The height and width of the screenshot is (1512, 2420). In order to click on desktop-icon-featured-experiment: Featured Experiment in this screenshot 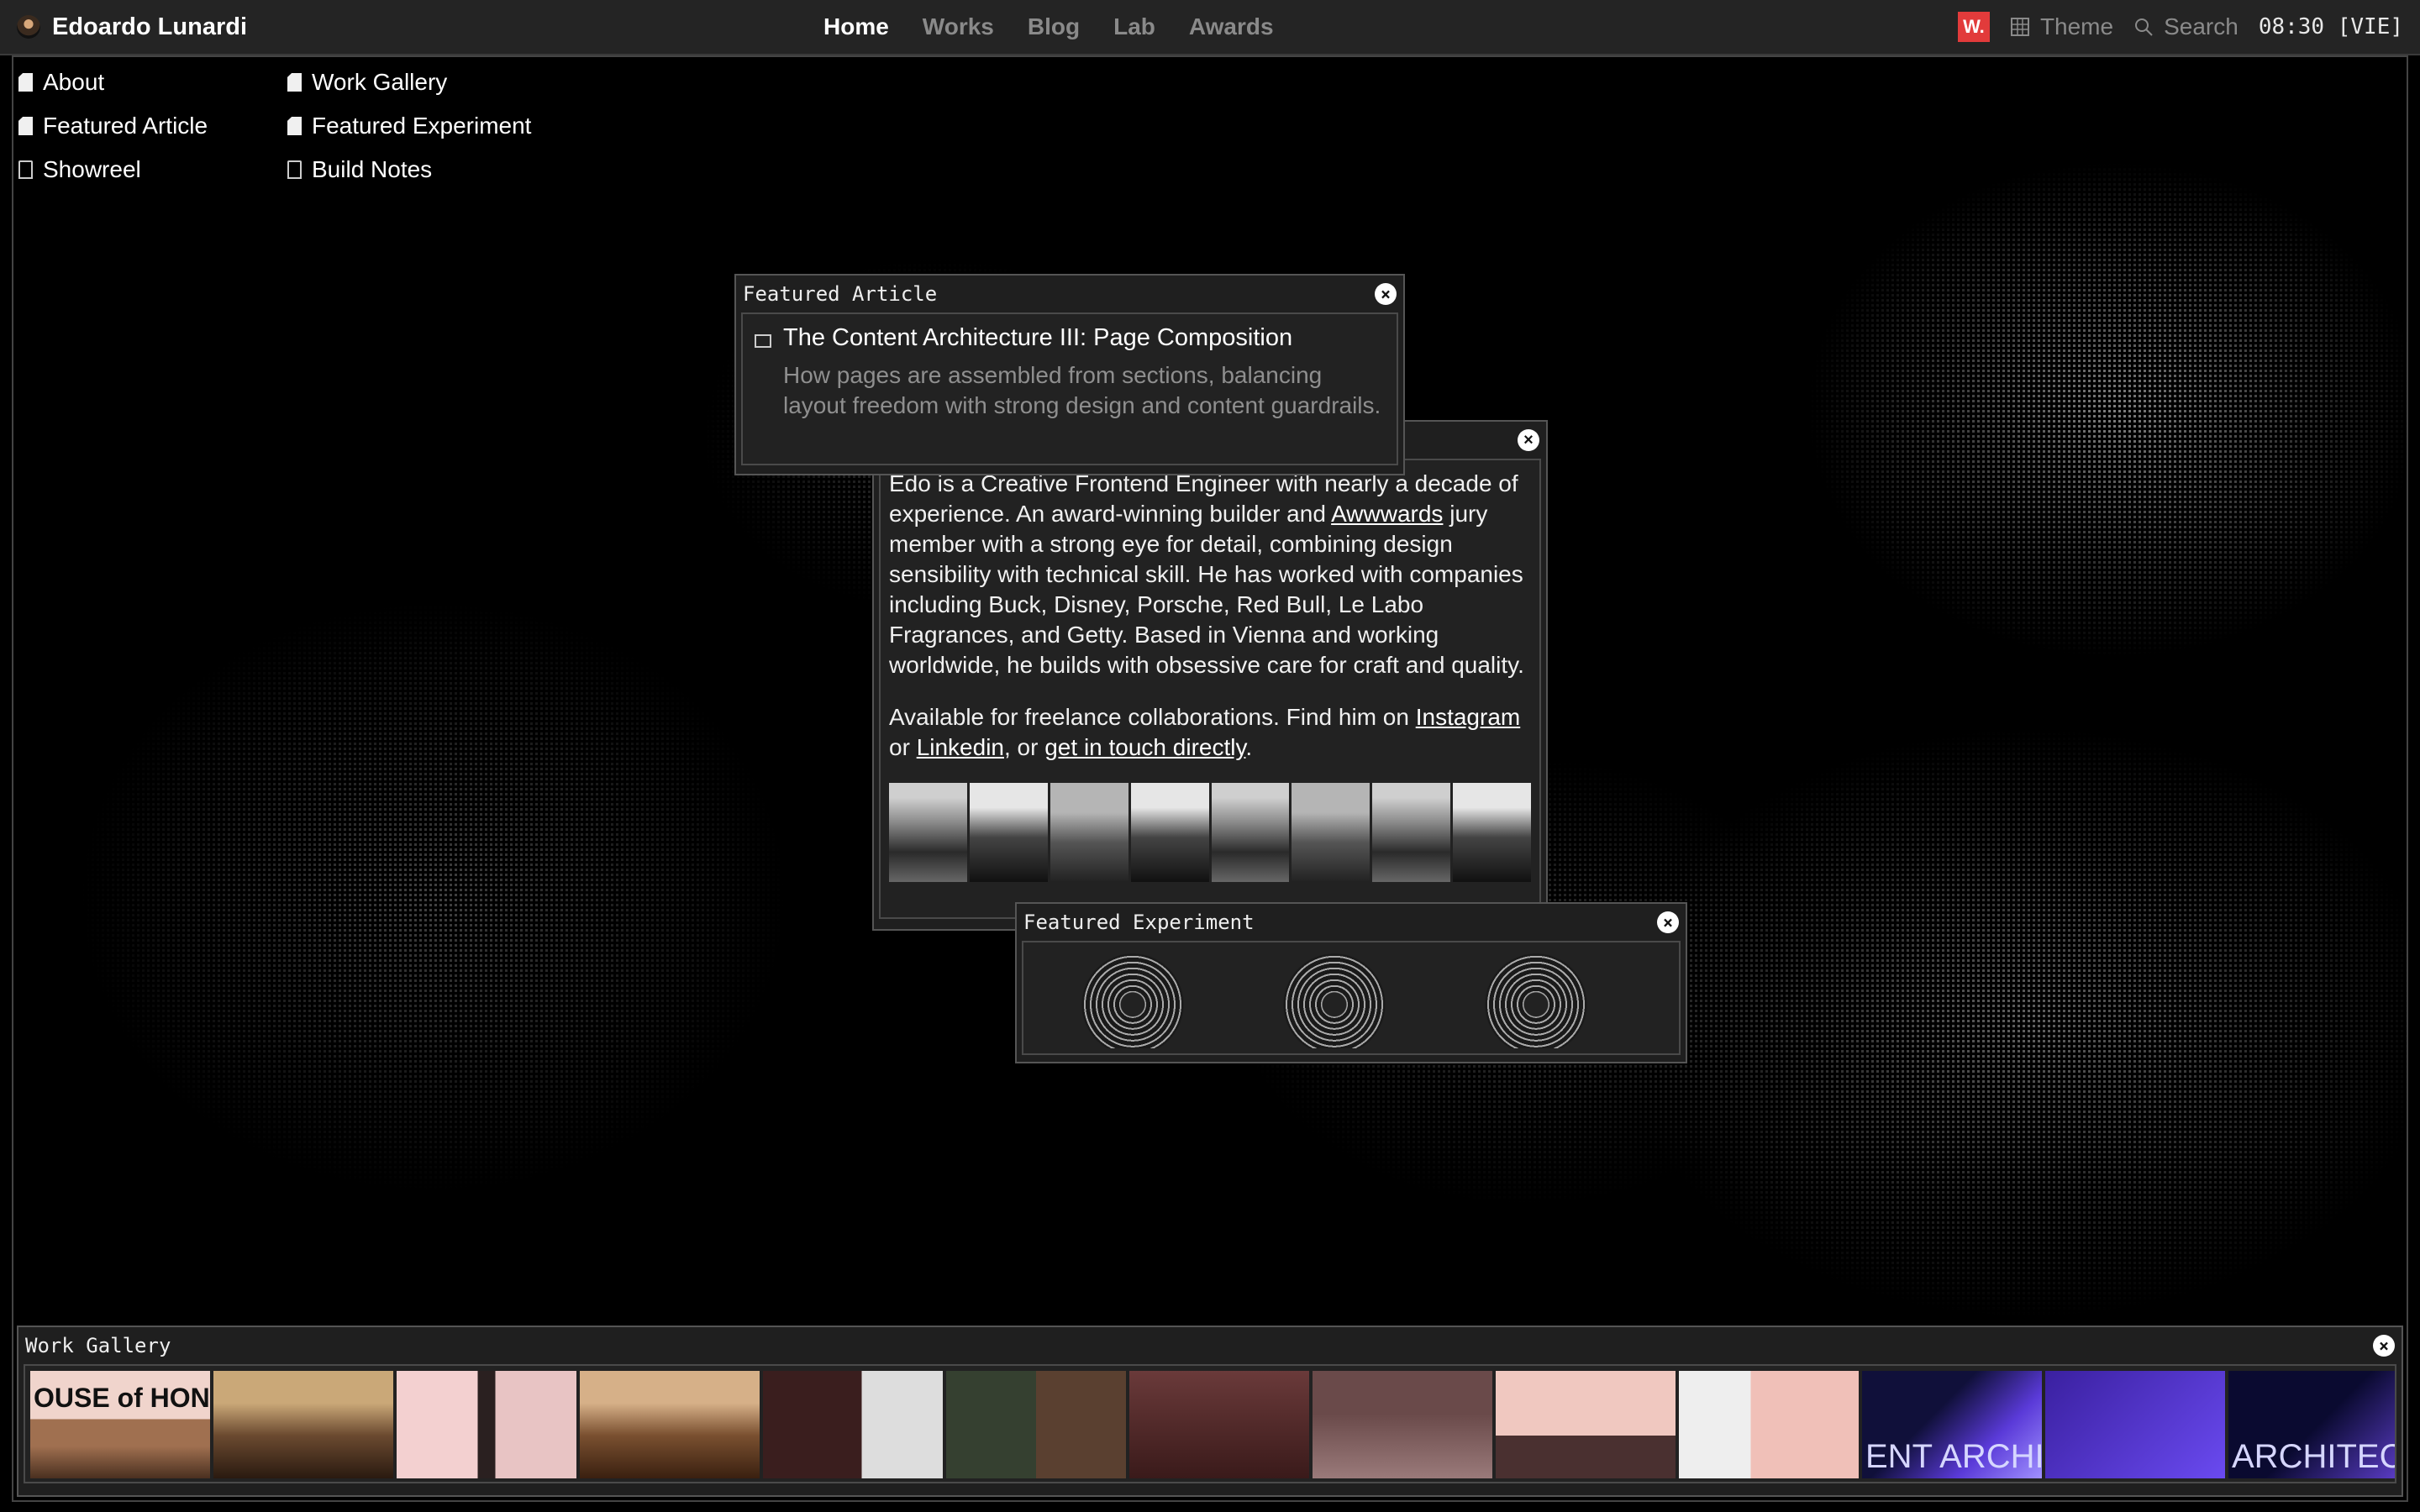, I will do `click(421, 126)`.